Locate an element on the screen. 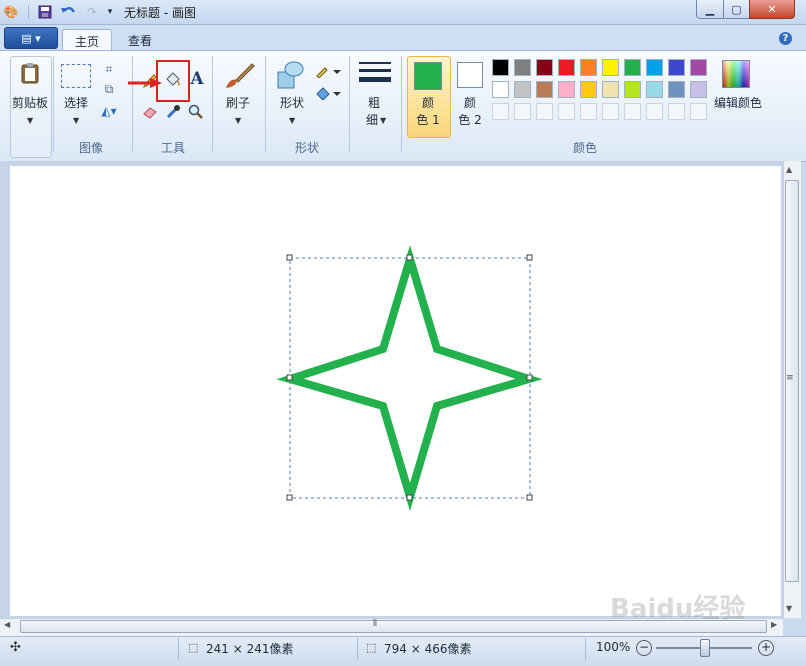  horizontal-grip-icon: ⦀ is located at coordinates (375, 624).